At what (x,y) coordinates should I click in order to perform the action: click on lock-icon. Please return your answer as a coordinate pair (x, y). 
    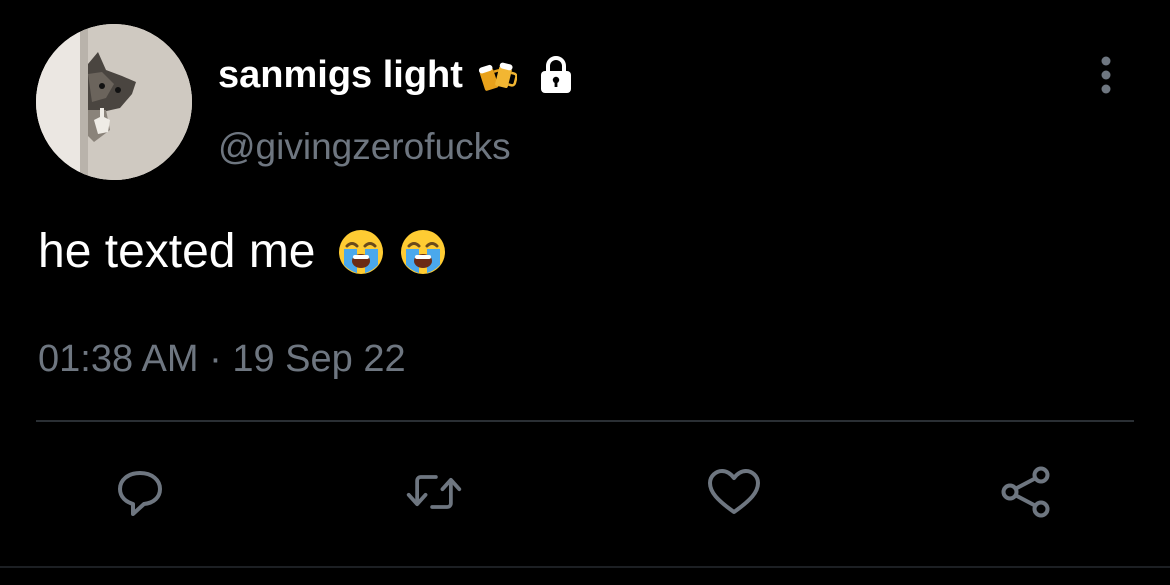
    Looking at the image, I should click on (556, 75).